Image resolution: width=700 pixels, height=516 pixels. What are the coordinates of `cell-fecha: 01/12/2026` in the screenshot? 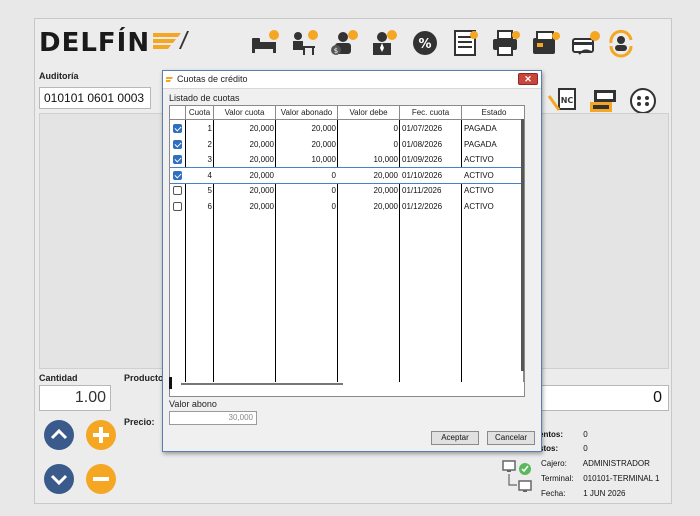 It's located at (422, 206).